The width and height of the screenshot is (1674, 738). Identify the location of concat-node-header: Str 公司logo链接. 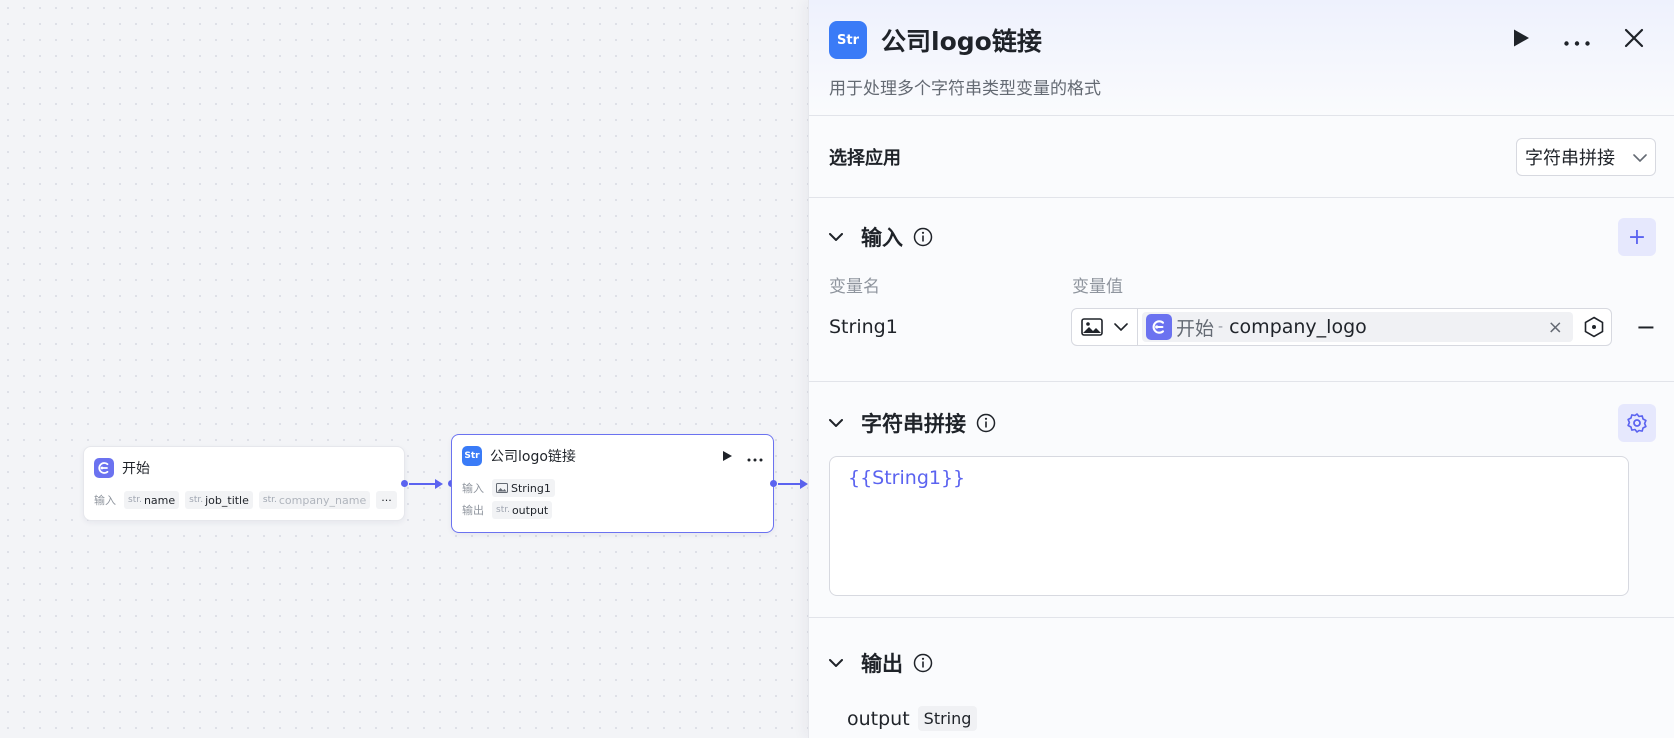
(612, 456).